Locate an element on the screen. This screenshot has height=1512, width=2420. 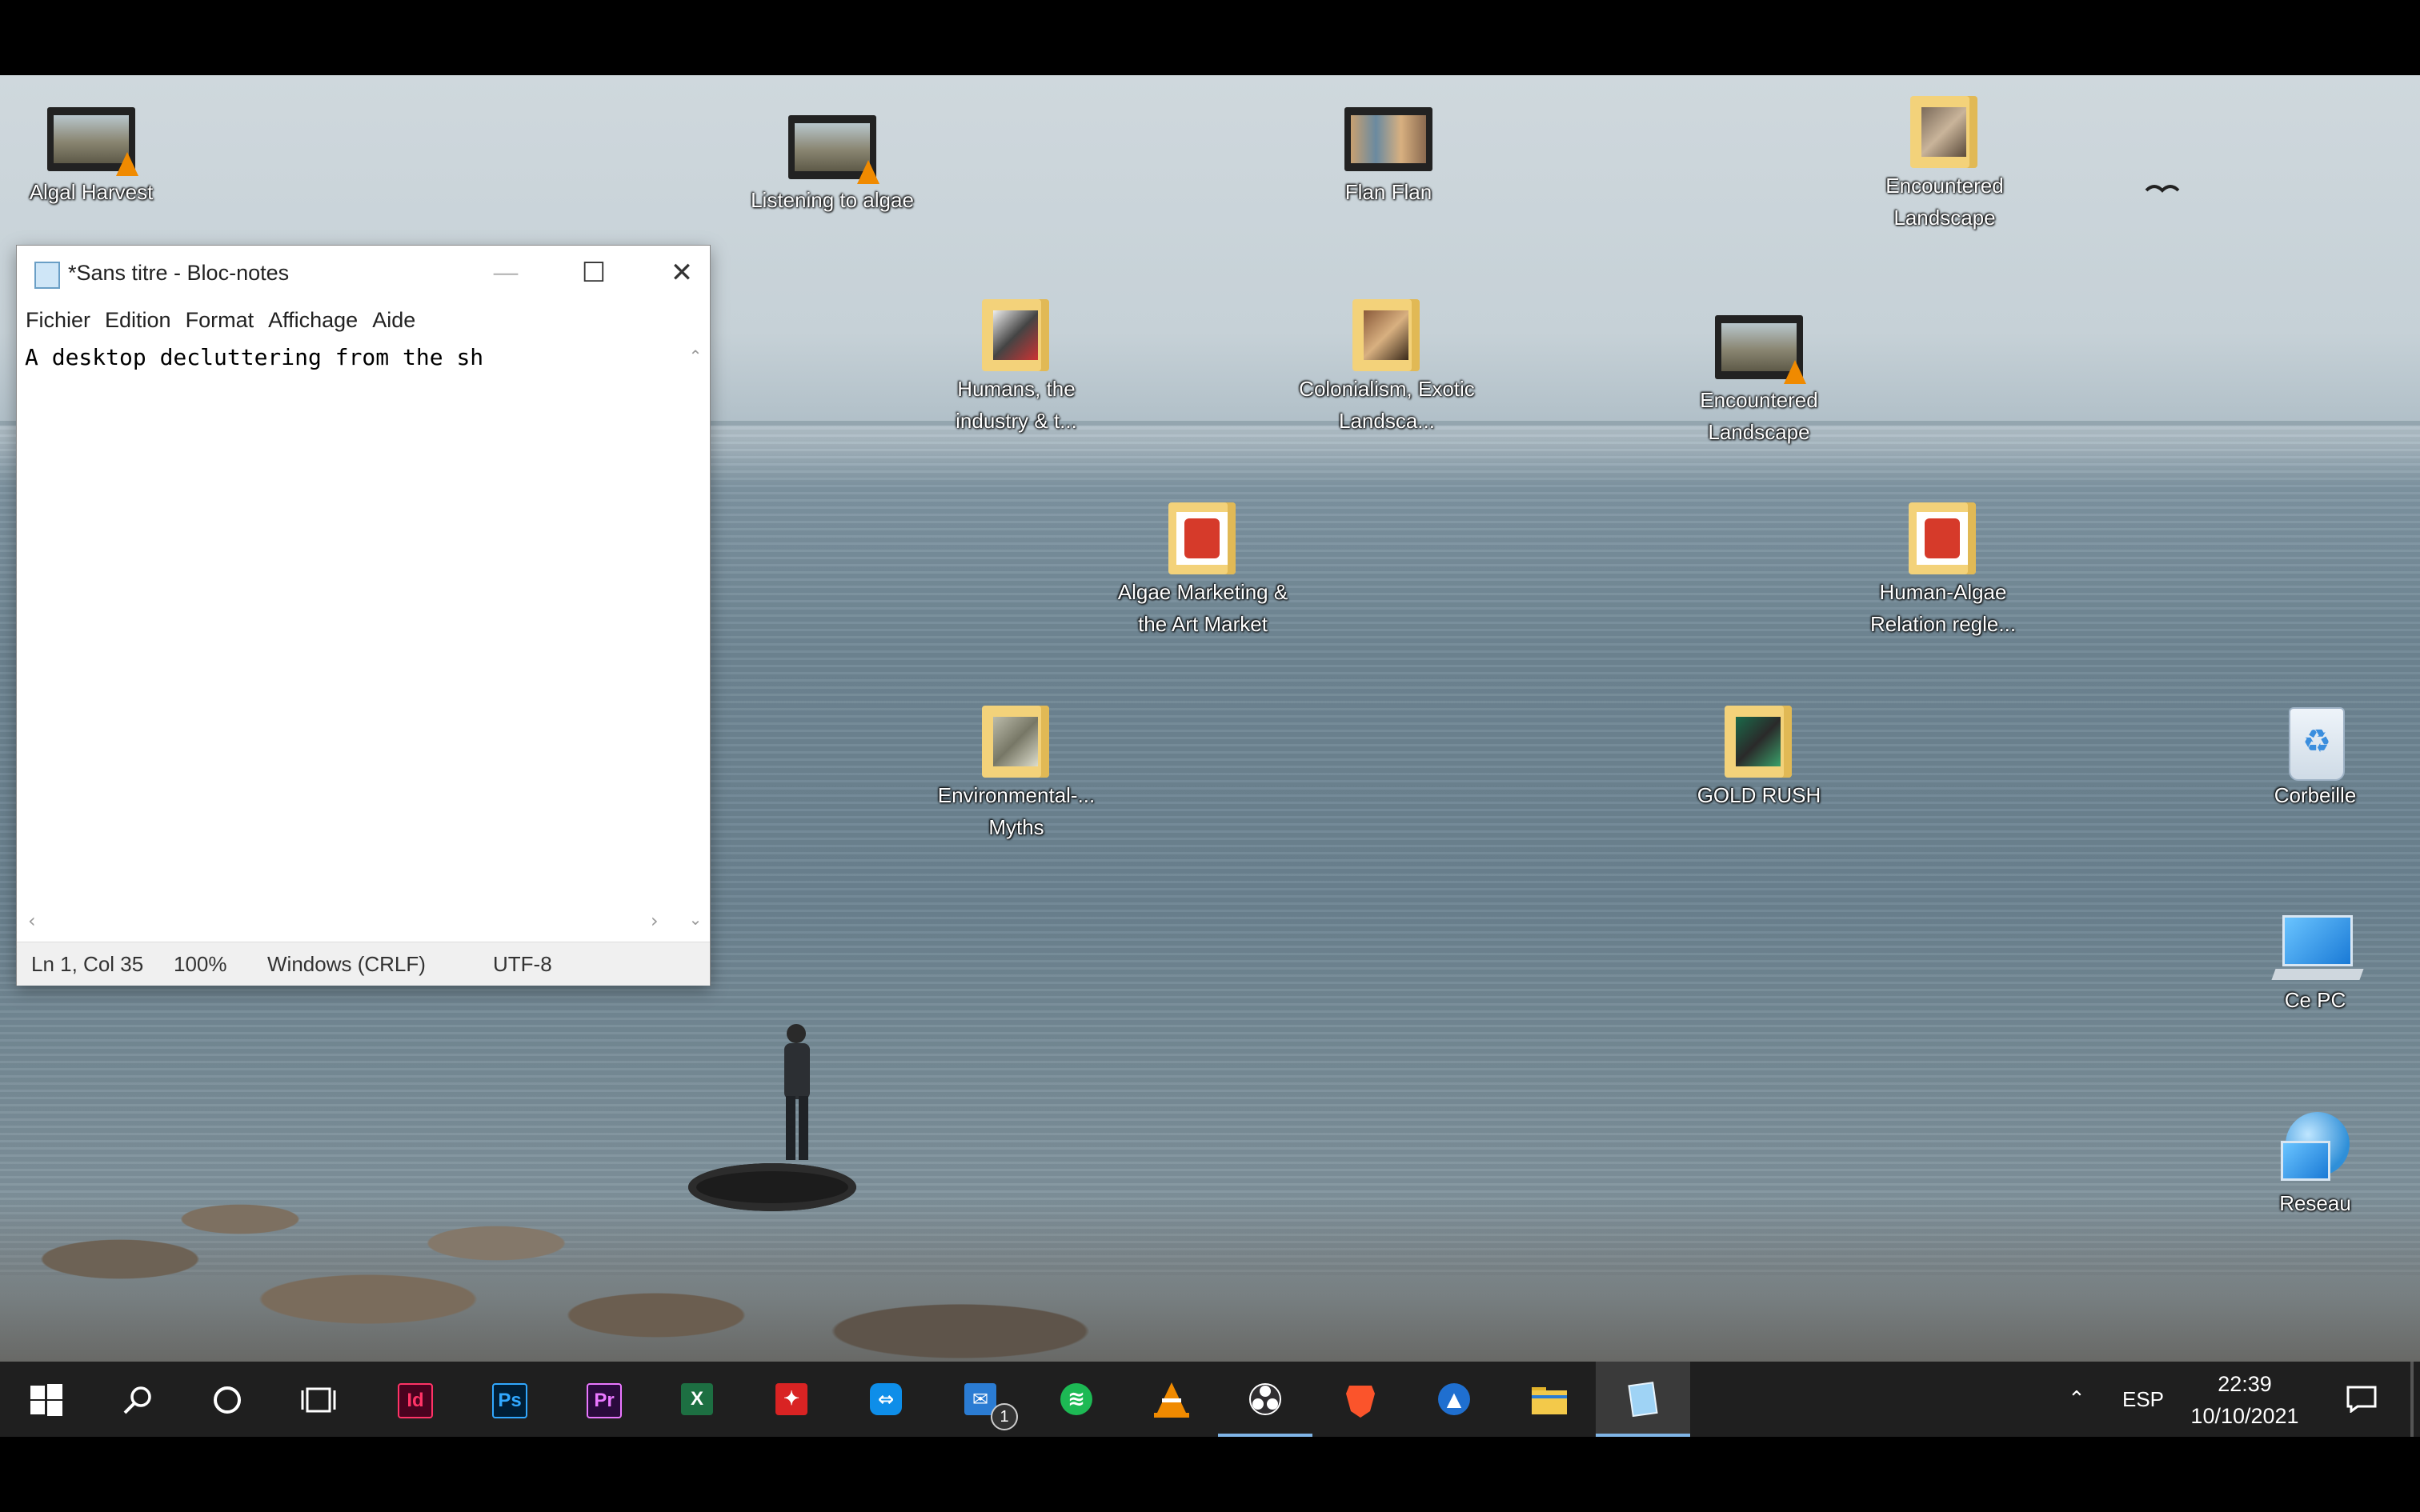
excel-icon: X is located at coordinates (697, 1399).